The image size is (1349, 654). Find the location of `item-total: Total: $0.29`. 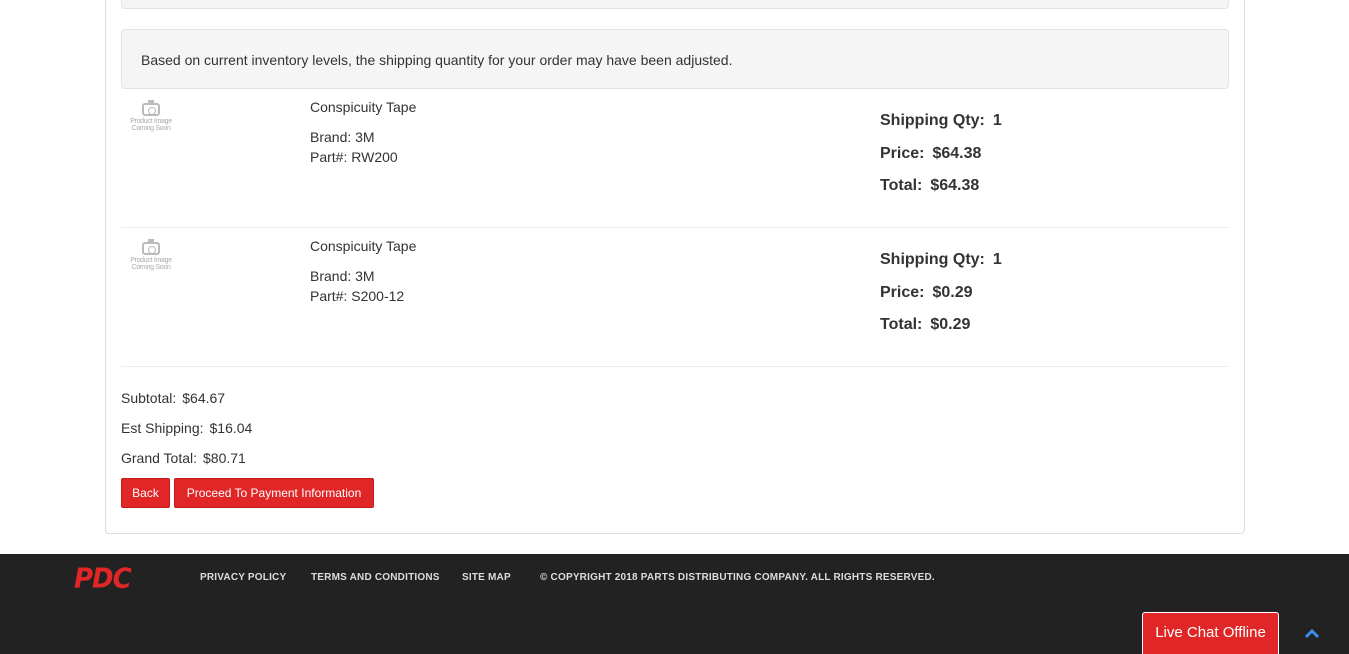

item-total: Total: $0.29 is located at coordinates (925, 324).